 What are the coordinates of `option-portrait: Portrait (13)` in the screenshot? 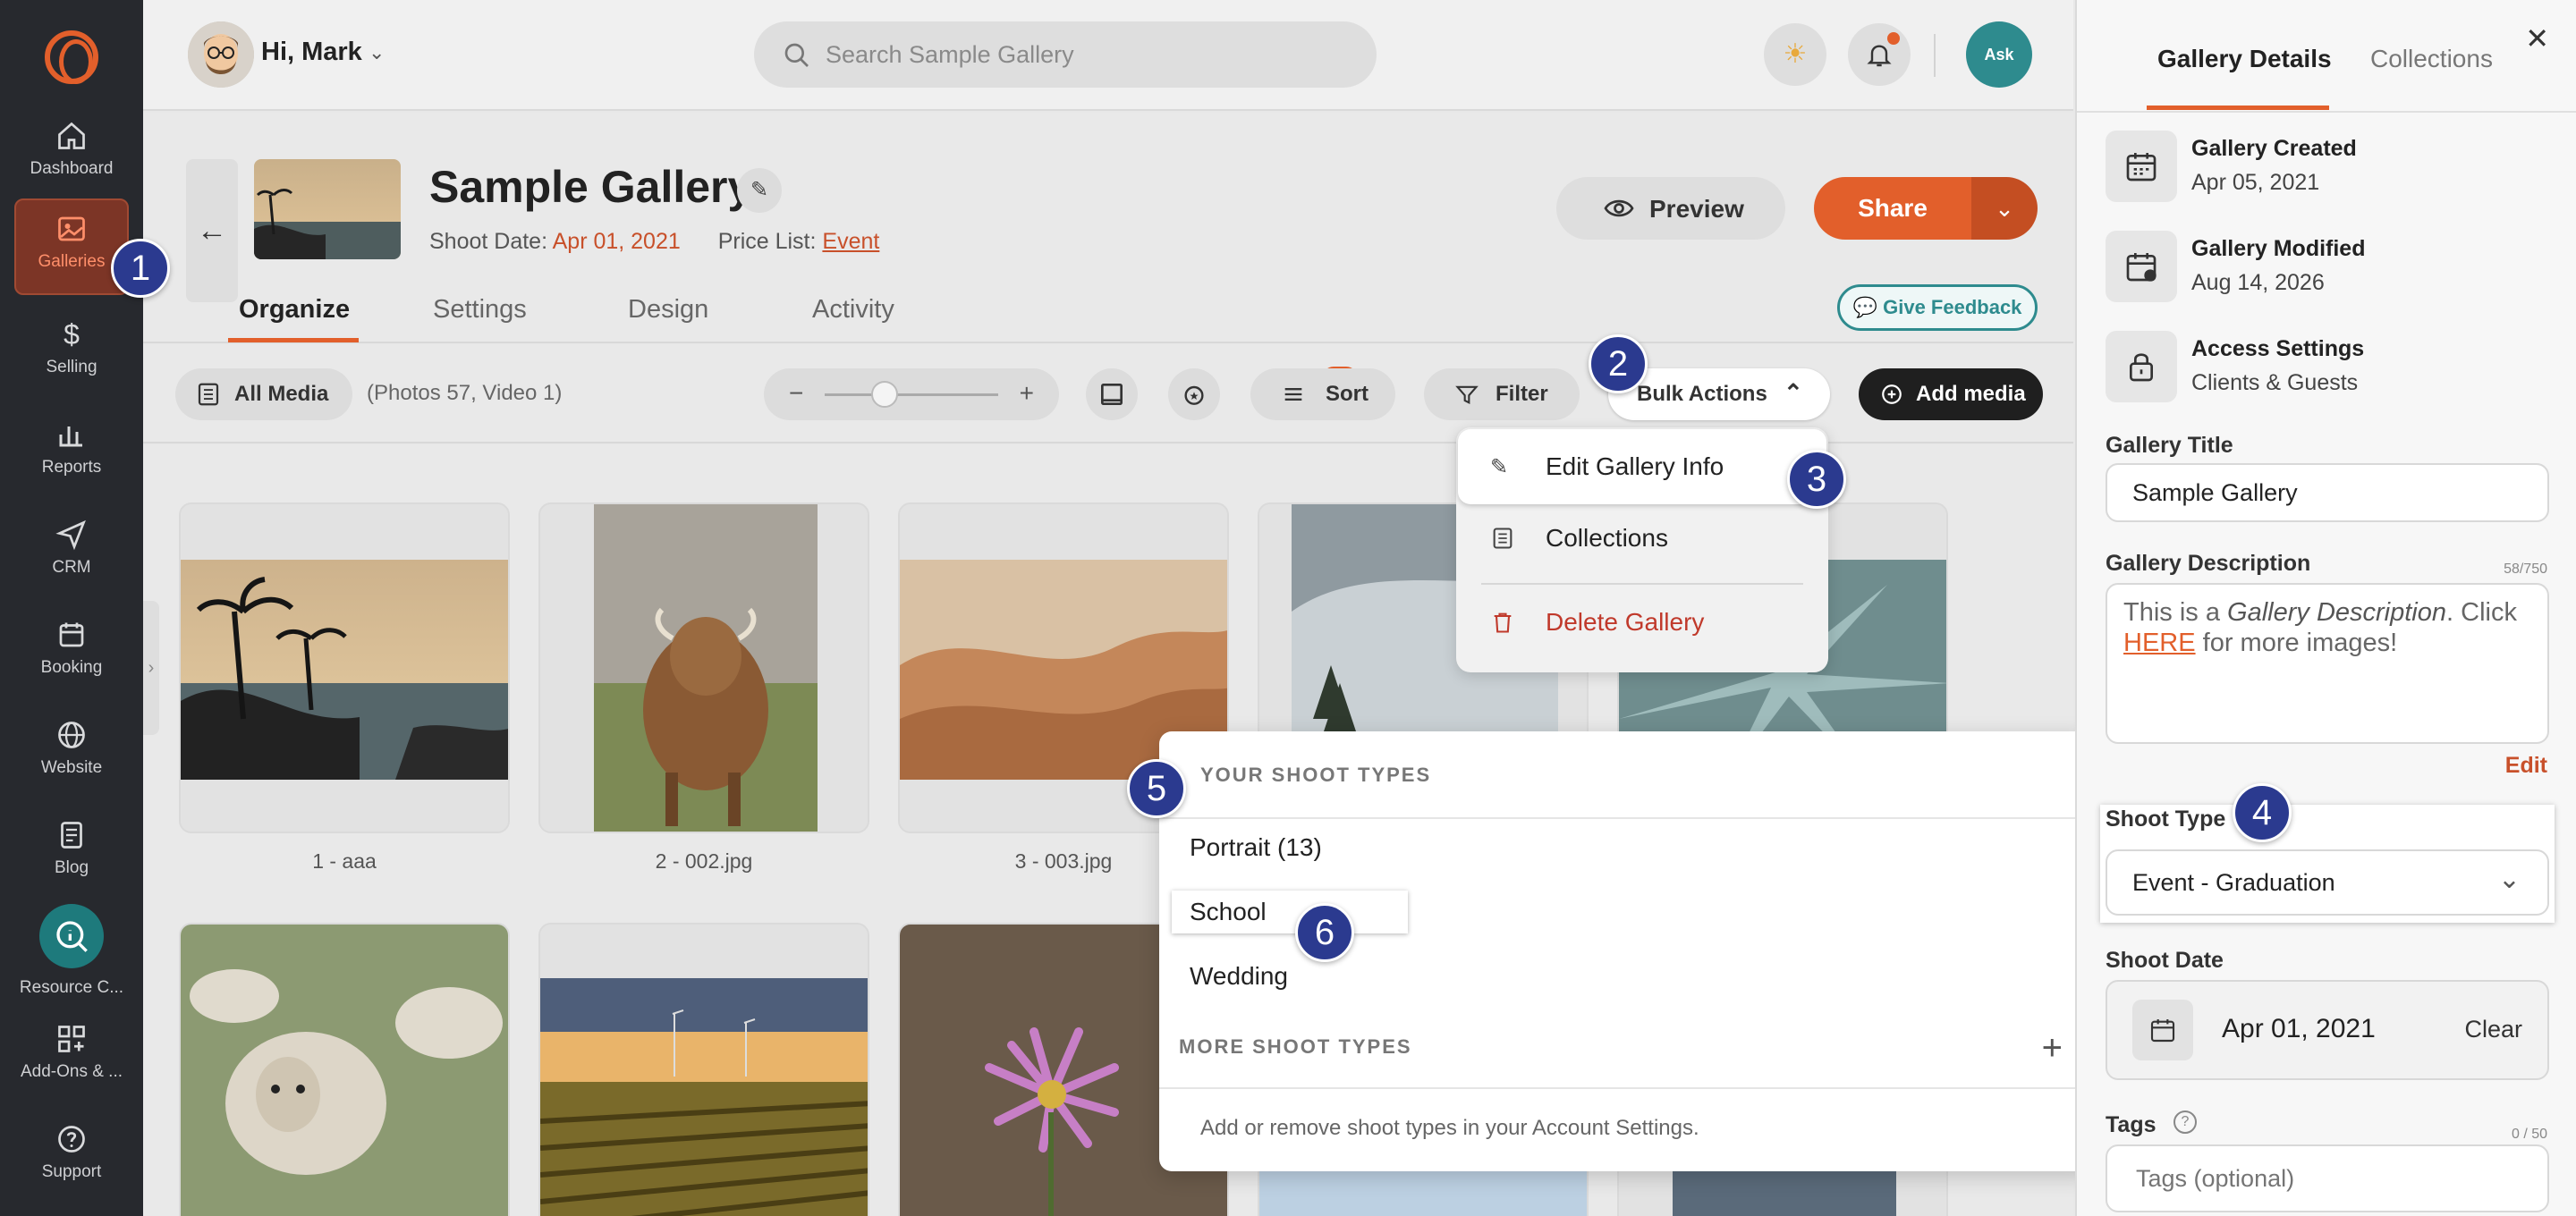 It's located at (1256, 848).